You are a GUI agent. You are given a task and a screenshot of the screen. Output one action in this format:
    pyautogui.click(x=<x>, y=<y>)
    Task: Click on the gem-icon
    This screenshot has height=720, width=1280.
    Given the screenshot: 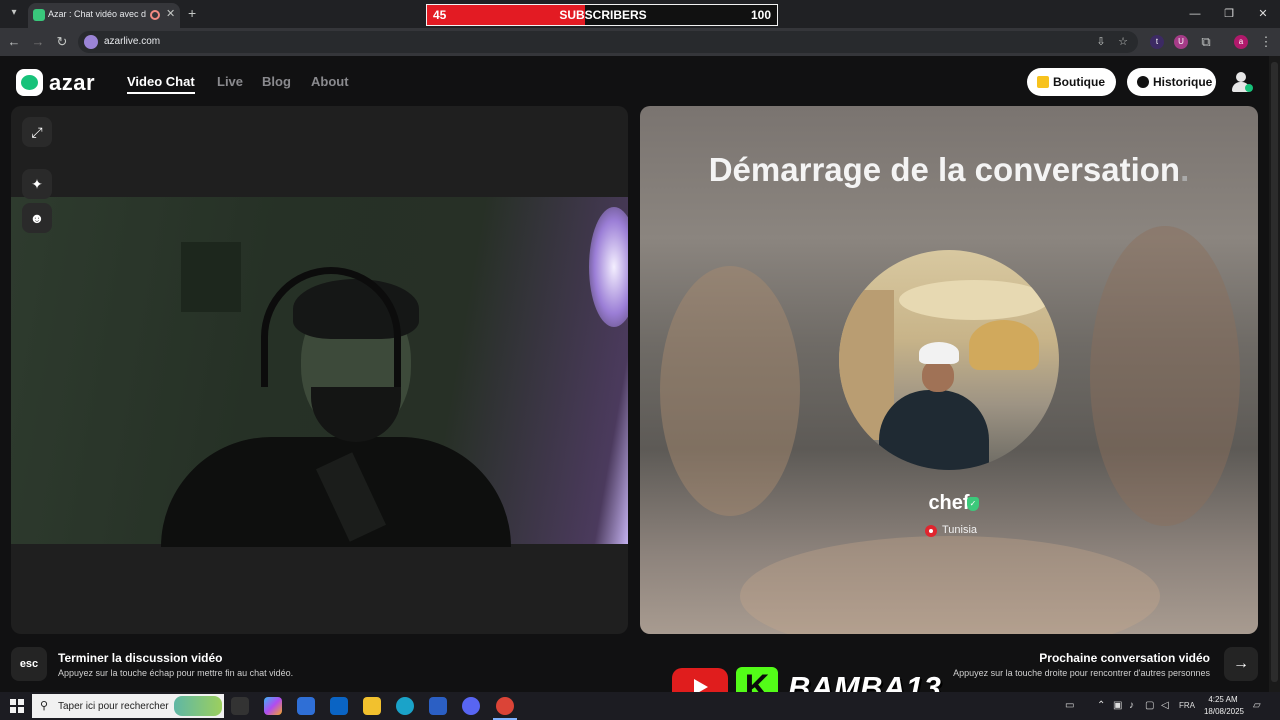 What is the action you would take?
    pyautogui.click(x=1043, y=82)
    